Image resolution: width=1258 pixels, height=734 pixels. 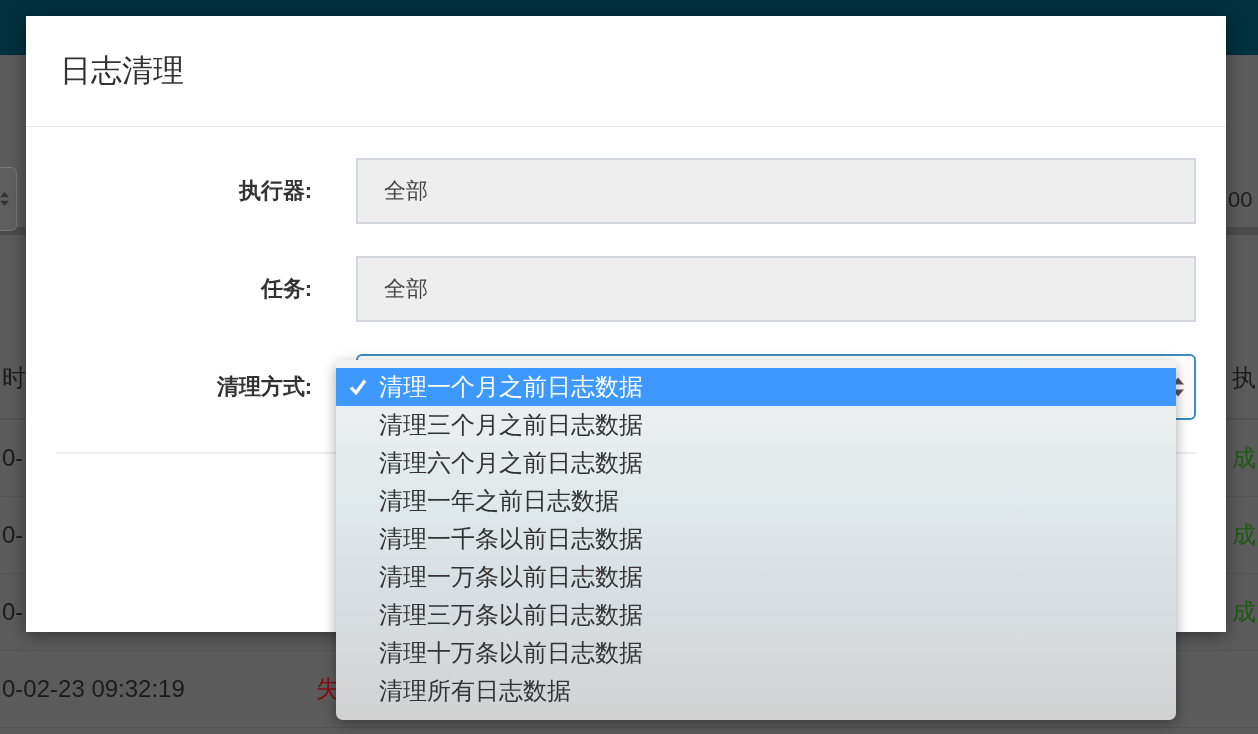 I want to click on field-label: 任务:, so click(x=286, y=289).